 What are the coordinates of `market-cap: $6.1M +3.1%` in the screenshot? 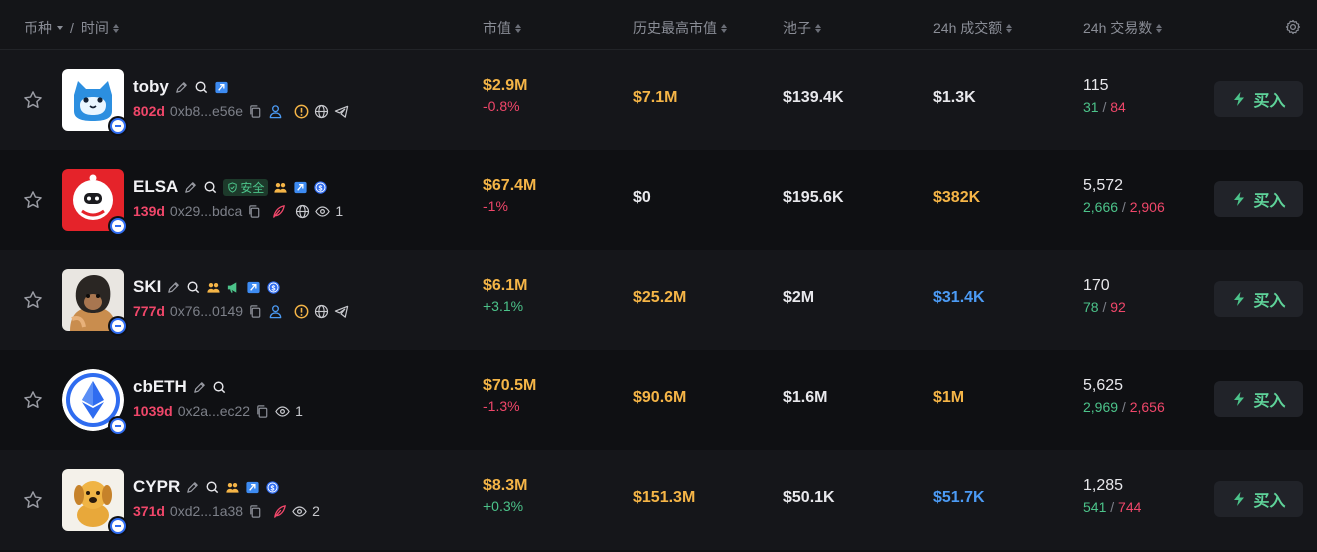 It's located at (505, 295).